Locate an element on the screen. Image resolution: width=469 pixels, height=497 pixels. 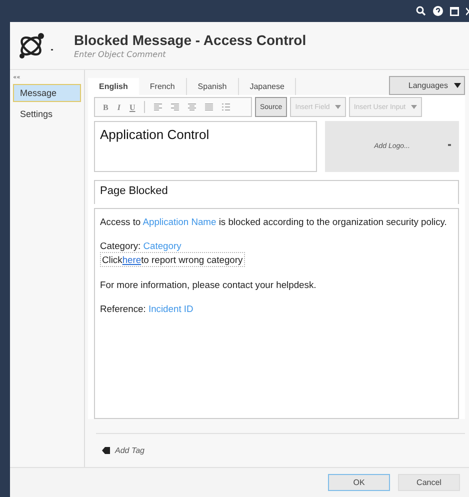
add-tag-link: Add Tag is located at coordinates (130, 450).